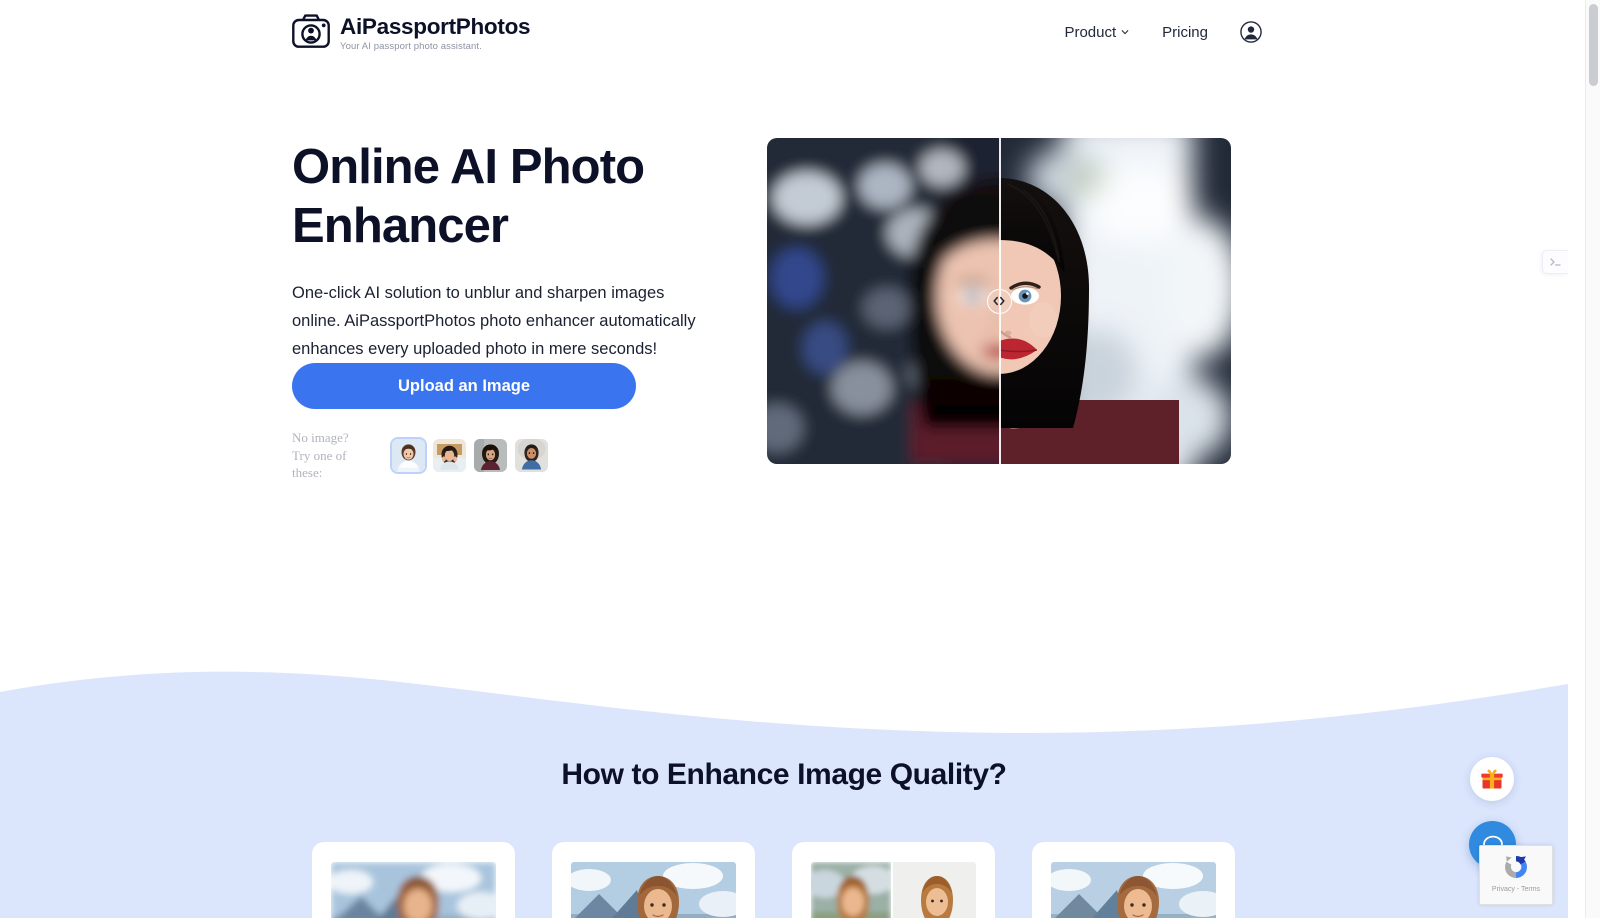 This screenshot has height=918, width=1600. What do you see at coordinates (408, 455) in the screenshot?
I see `sample-thumbnail-child-portrait` at bounding box center [408, 455].